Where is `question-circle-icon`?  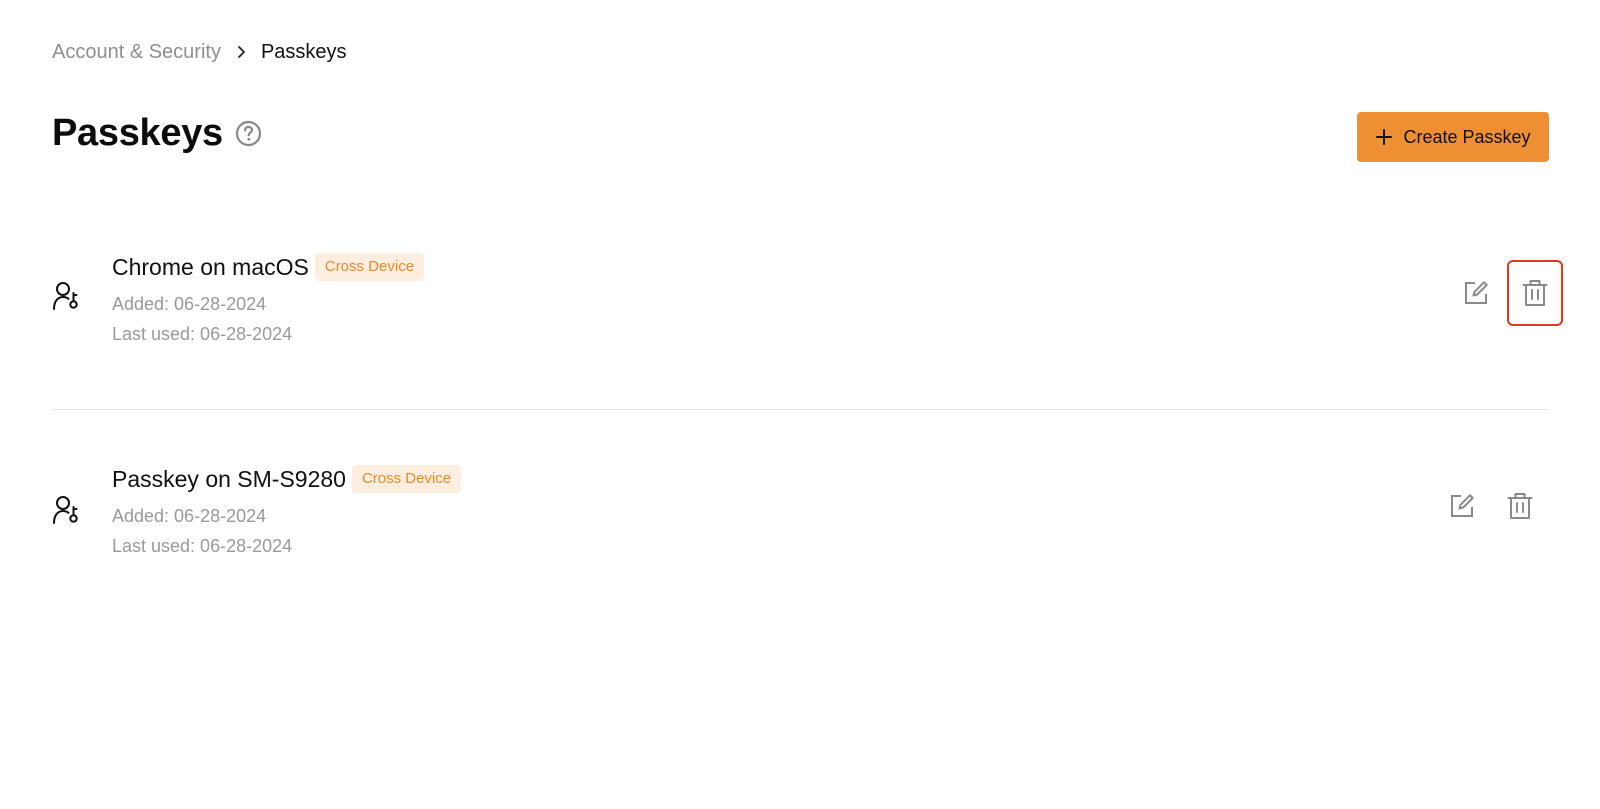
question-circle-icon is located at coordinates (248, 133).